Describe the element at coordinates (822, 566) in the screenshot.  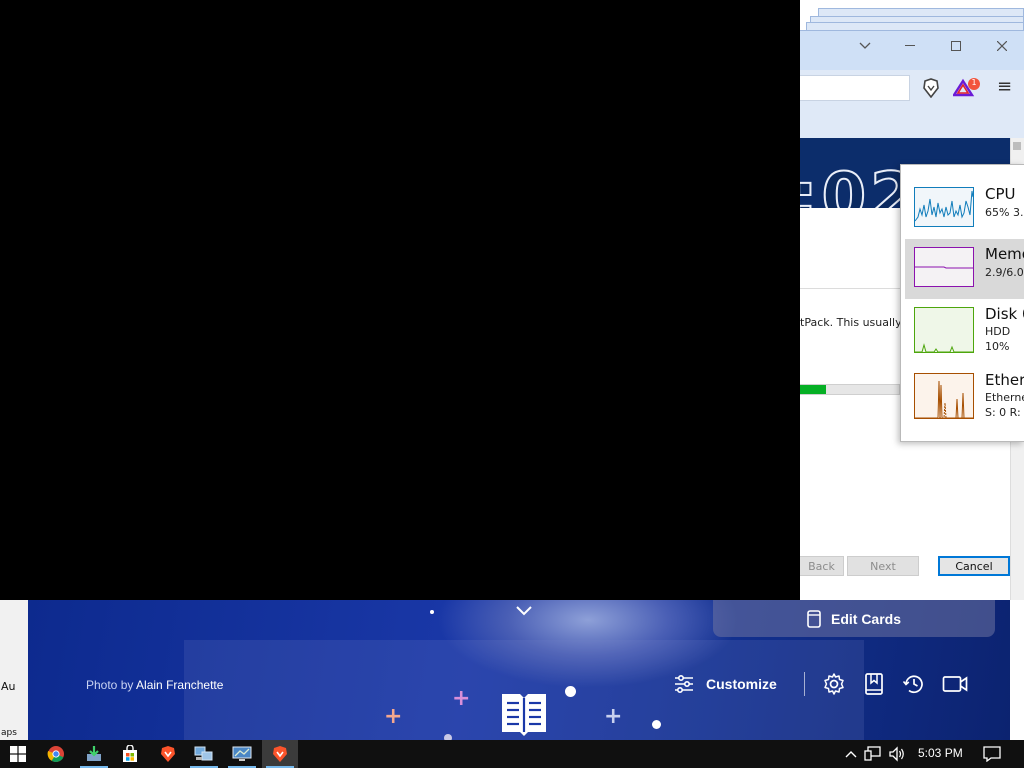
I see `back-button: Back` at that location.